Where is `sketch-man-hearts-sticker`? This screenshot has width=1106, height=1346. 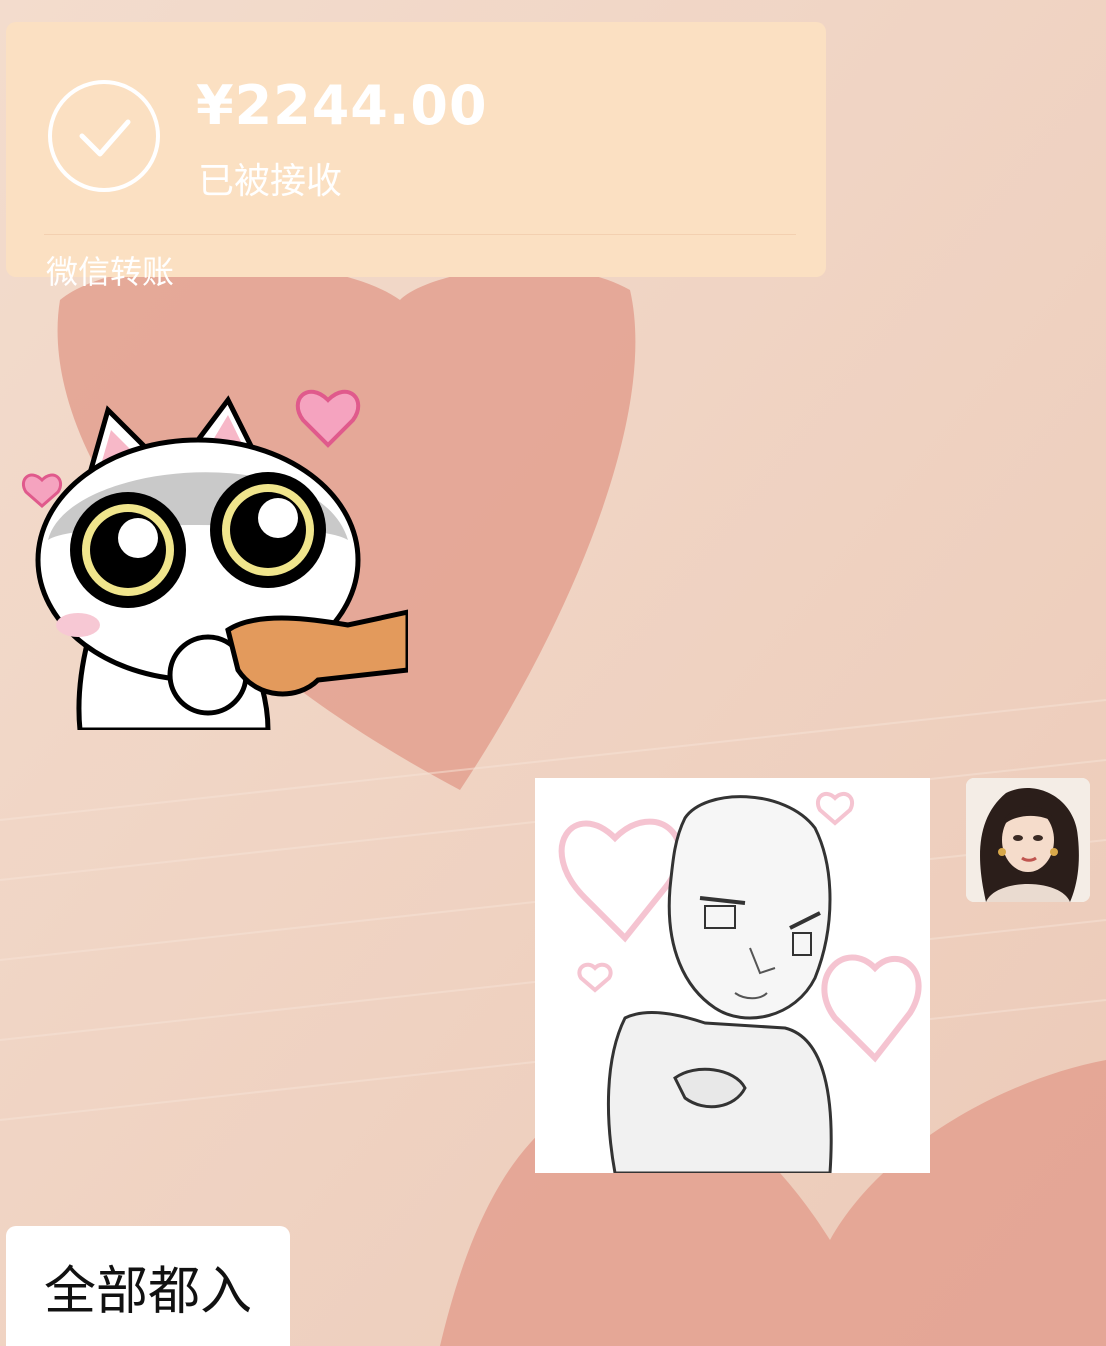
sketch-man-hearts-sticker is located at coordinates (732, 975).